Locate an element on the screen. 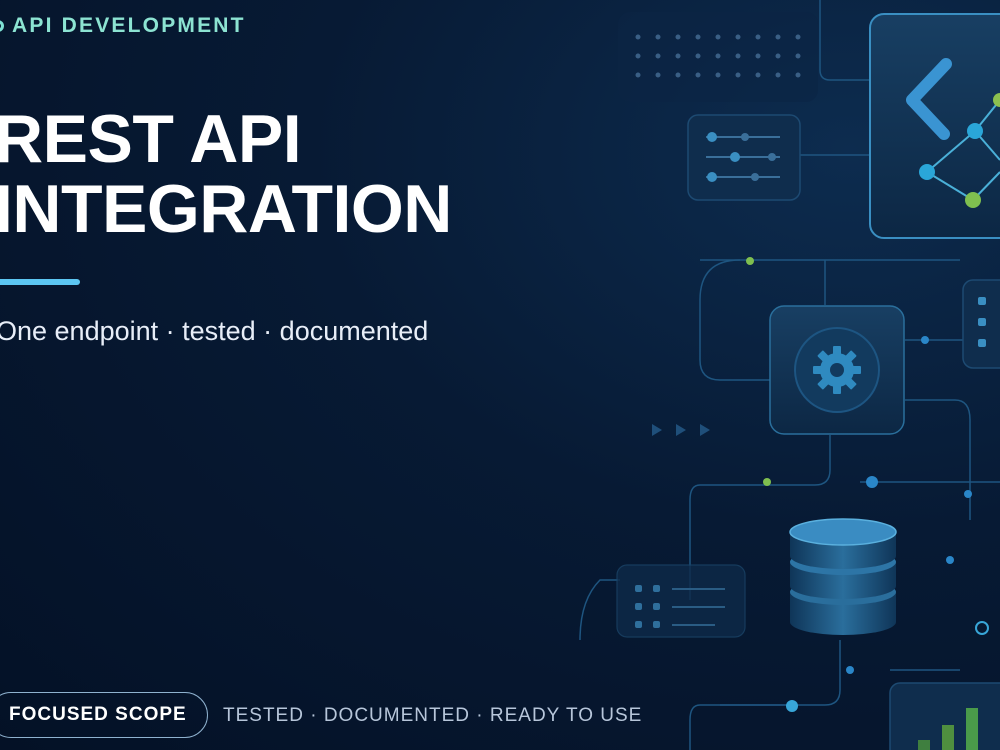 This screenshot has width=1000, height=750. list-card-icon is located at coordinates (681, 601).